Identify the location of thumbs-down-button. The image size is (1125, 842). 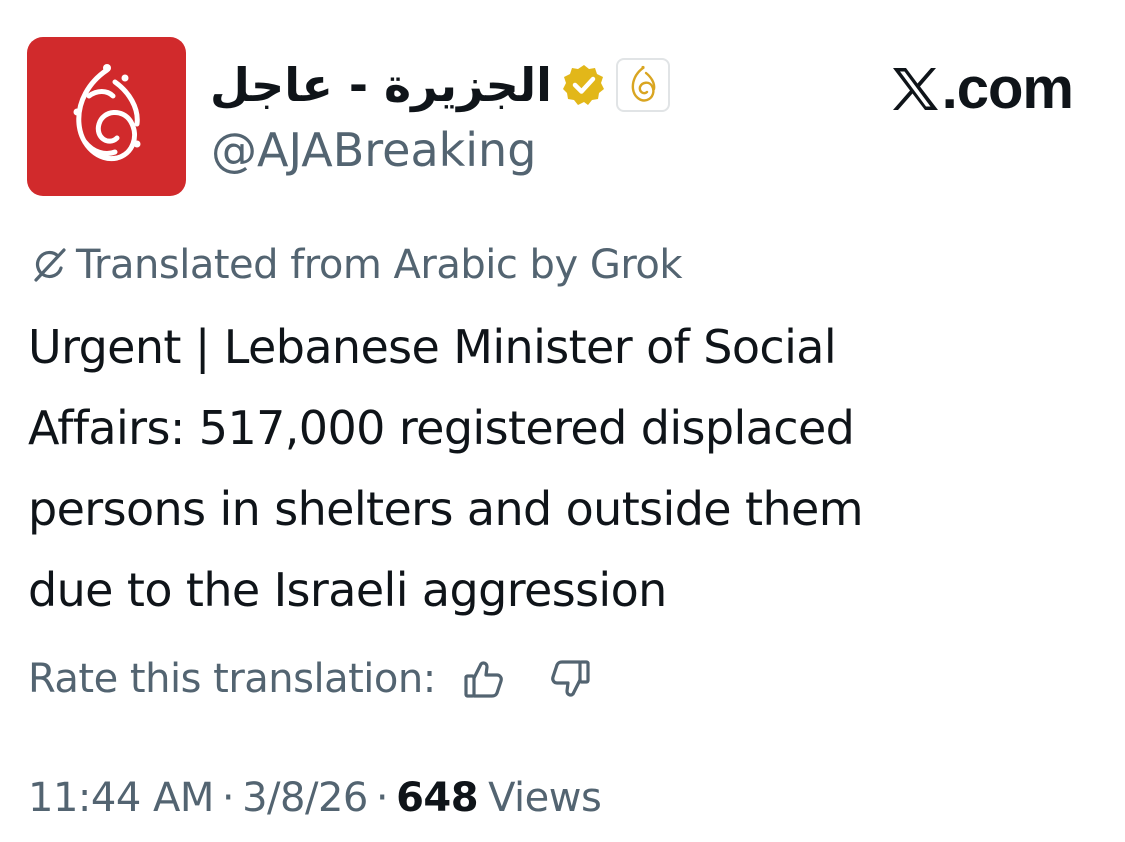
(571, 679).